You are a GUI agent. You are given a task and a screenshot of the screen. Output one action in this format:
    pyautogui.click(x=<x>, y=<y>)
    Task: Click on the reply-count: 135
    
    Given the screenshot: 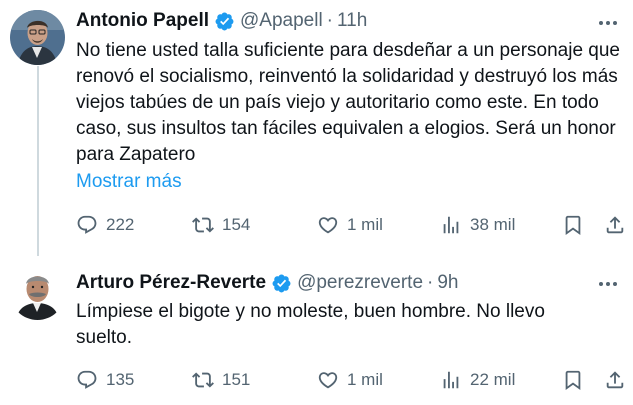 What is the action you would take?
    pyautogui.click(x=120, y=379)
    